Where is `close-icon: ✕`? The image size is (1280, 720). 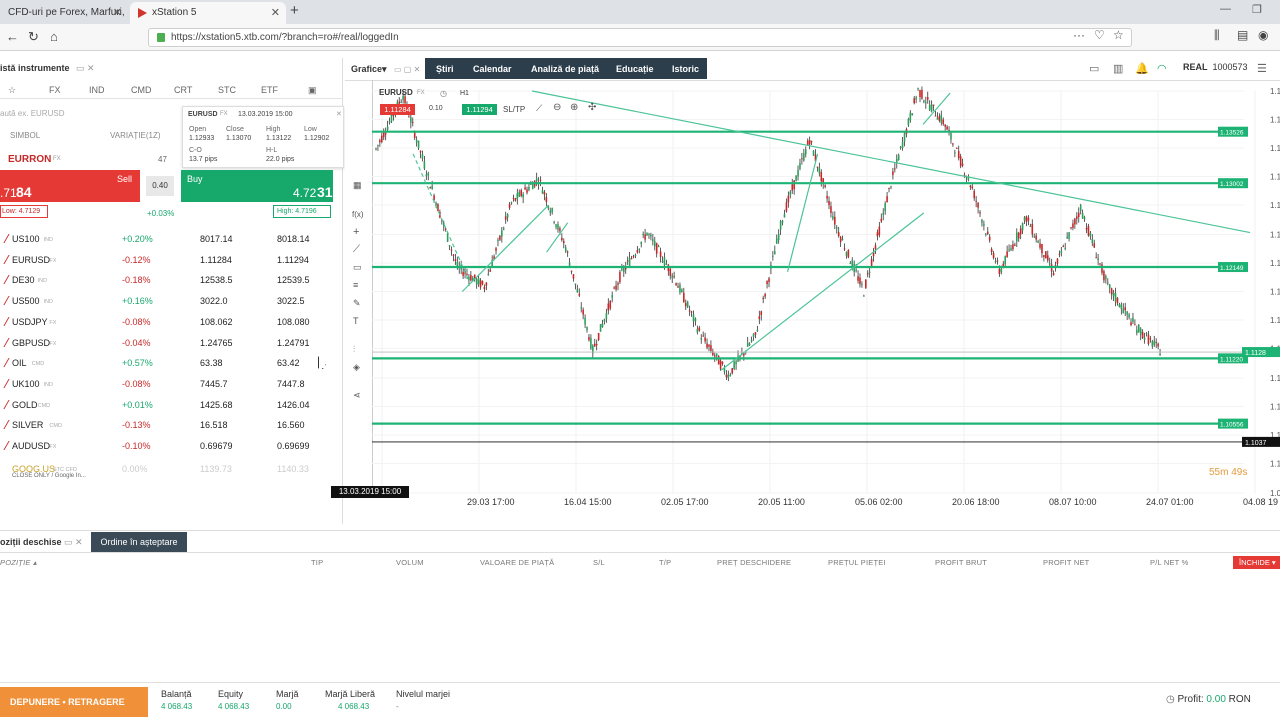
close-icon: ✕ is located at coordinates (339, 114).